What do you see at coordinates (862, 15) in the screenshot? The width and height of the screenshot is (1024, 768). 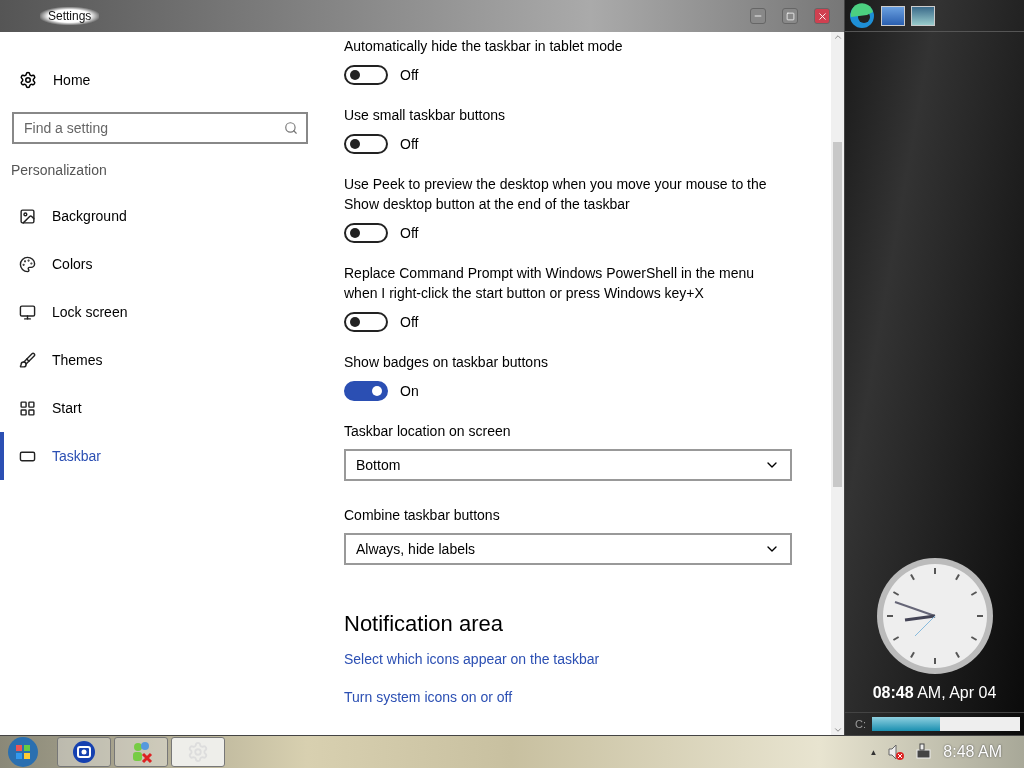 I see `browser-icon` at bounding box center [862, 15].